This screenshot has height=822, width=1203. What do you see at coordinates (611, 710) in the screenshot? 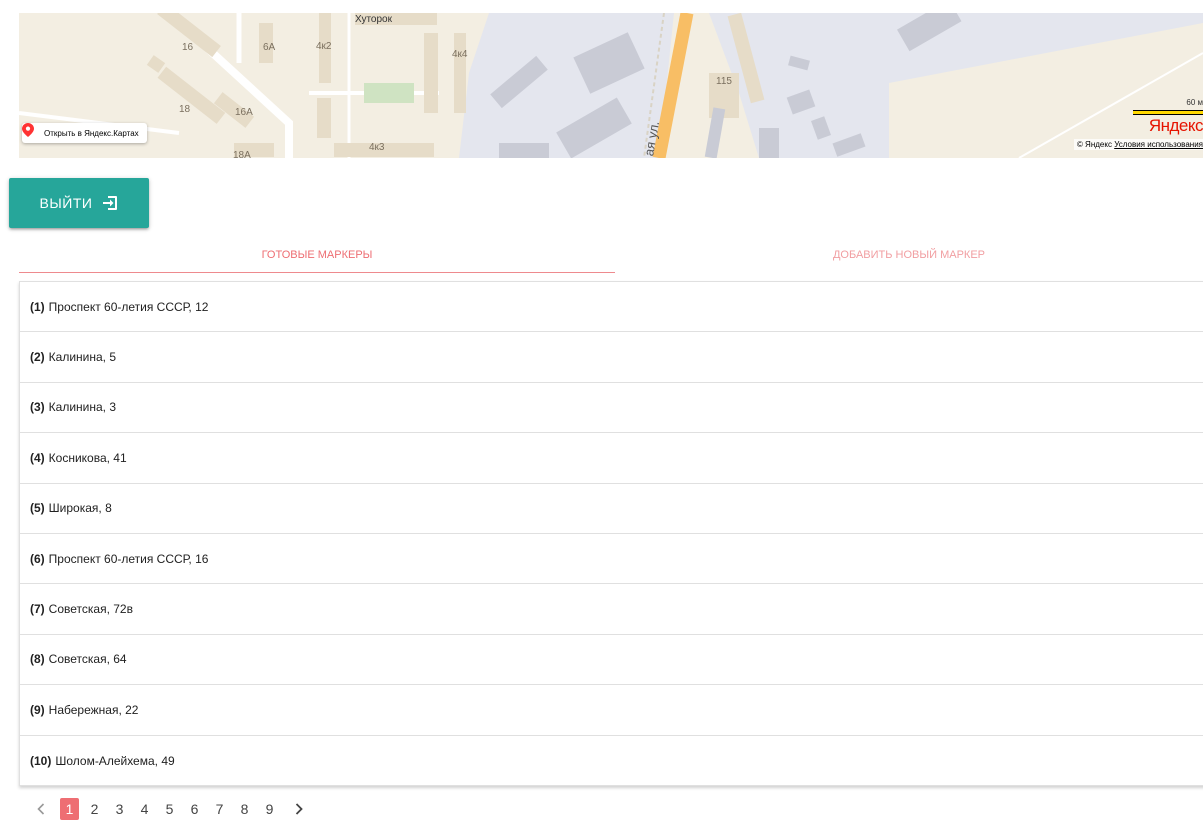
I see `list-item: (9) Набережная, 22` at bounding box center [611, 710].